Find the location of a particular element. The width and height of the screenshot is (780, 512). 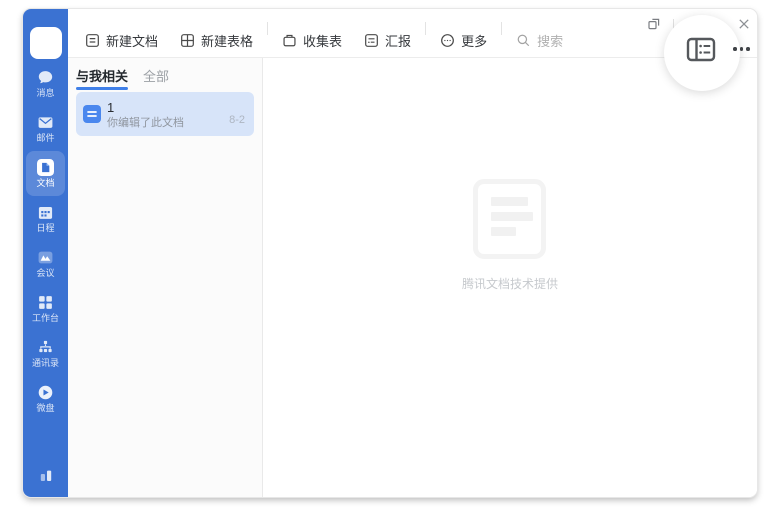

new-sheet-icon is located at coordinates (187, 40).